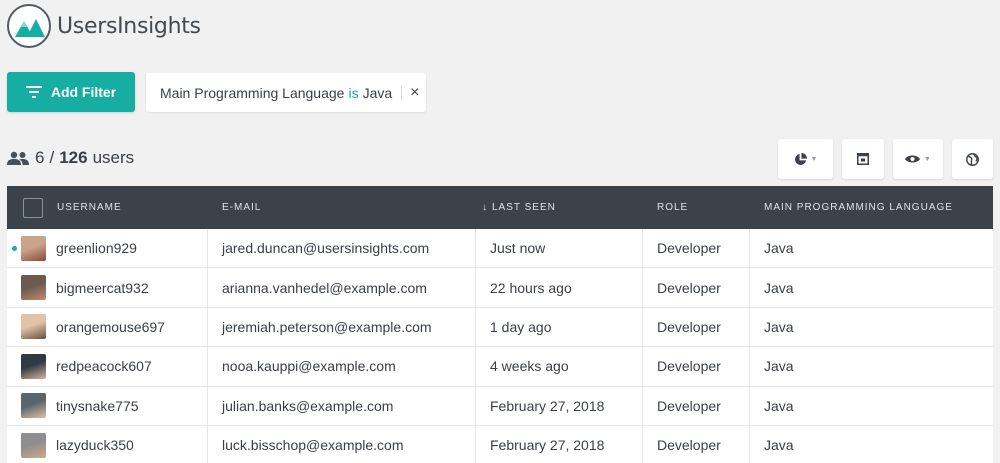  I want to click on username-link: tinysnake775, so click(97, 406).